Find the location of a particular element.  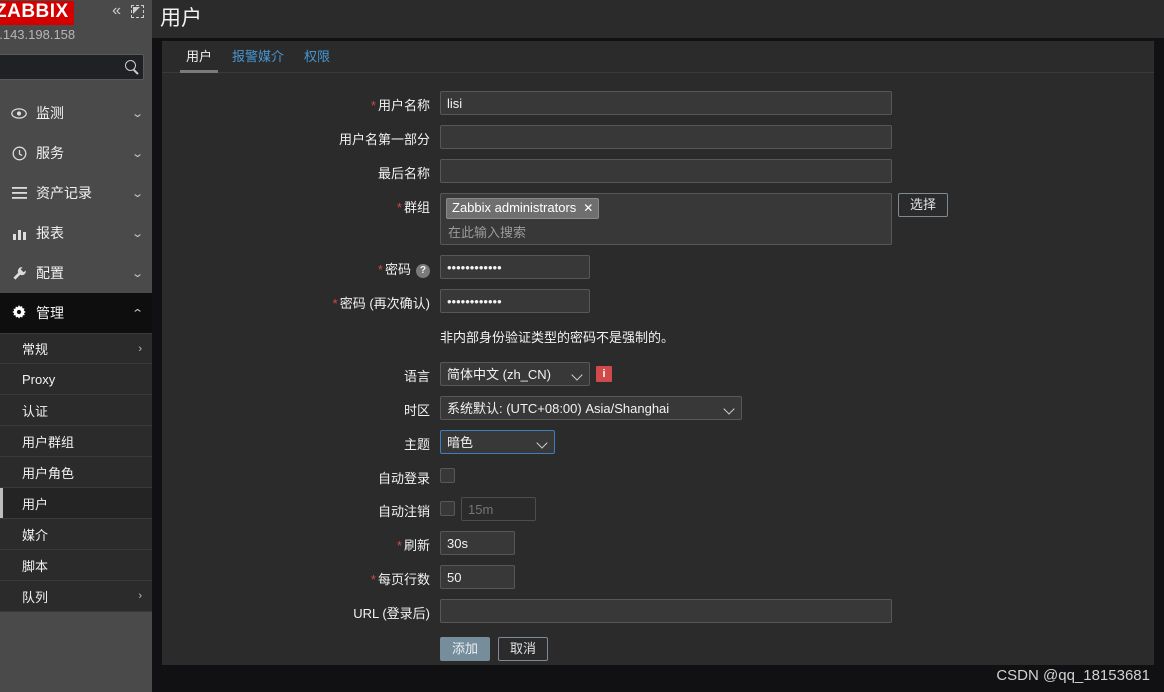

info-icon: i is located at coordinates (604, 374).